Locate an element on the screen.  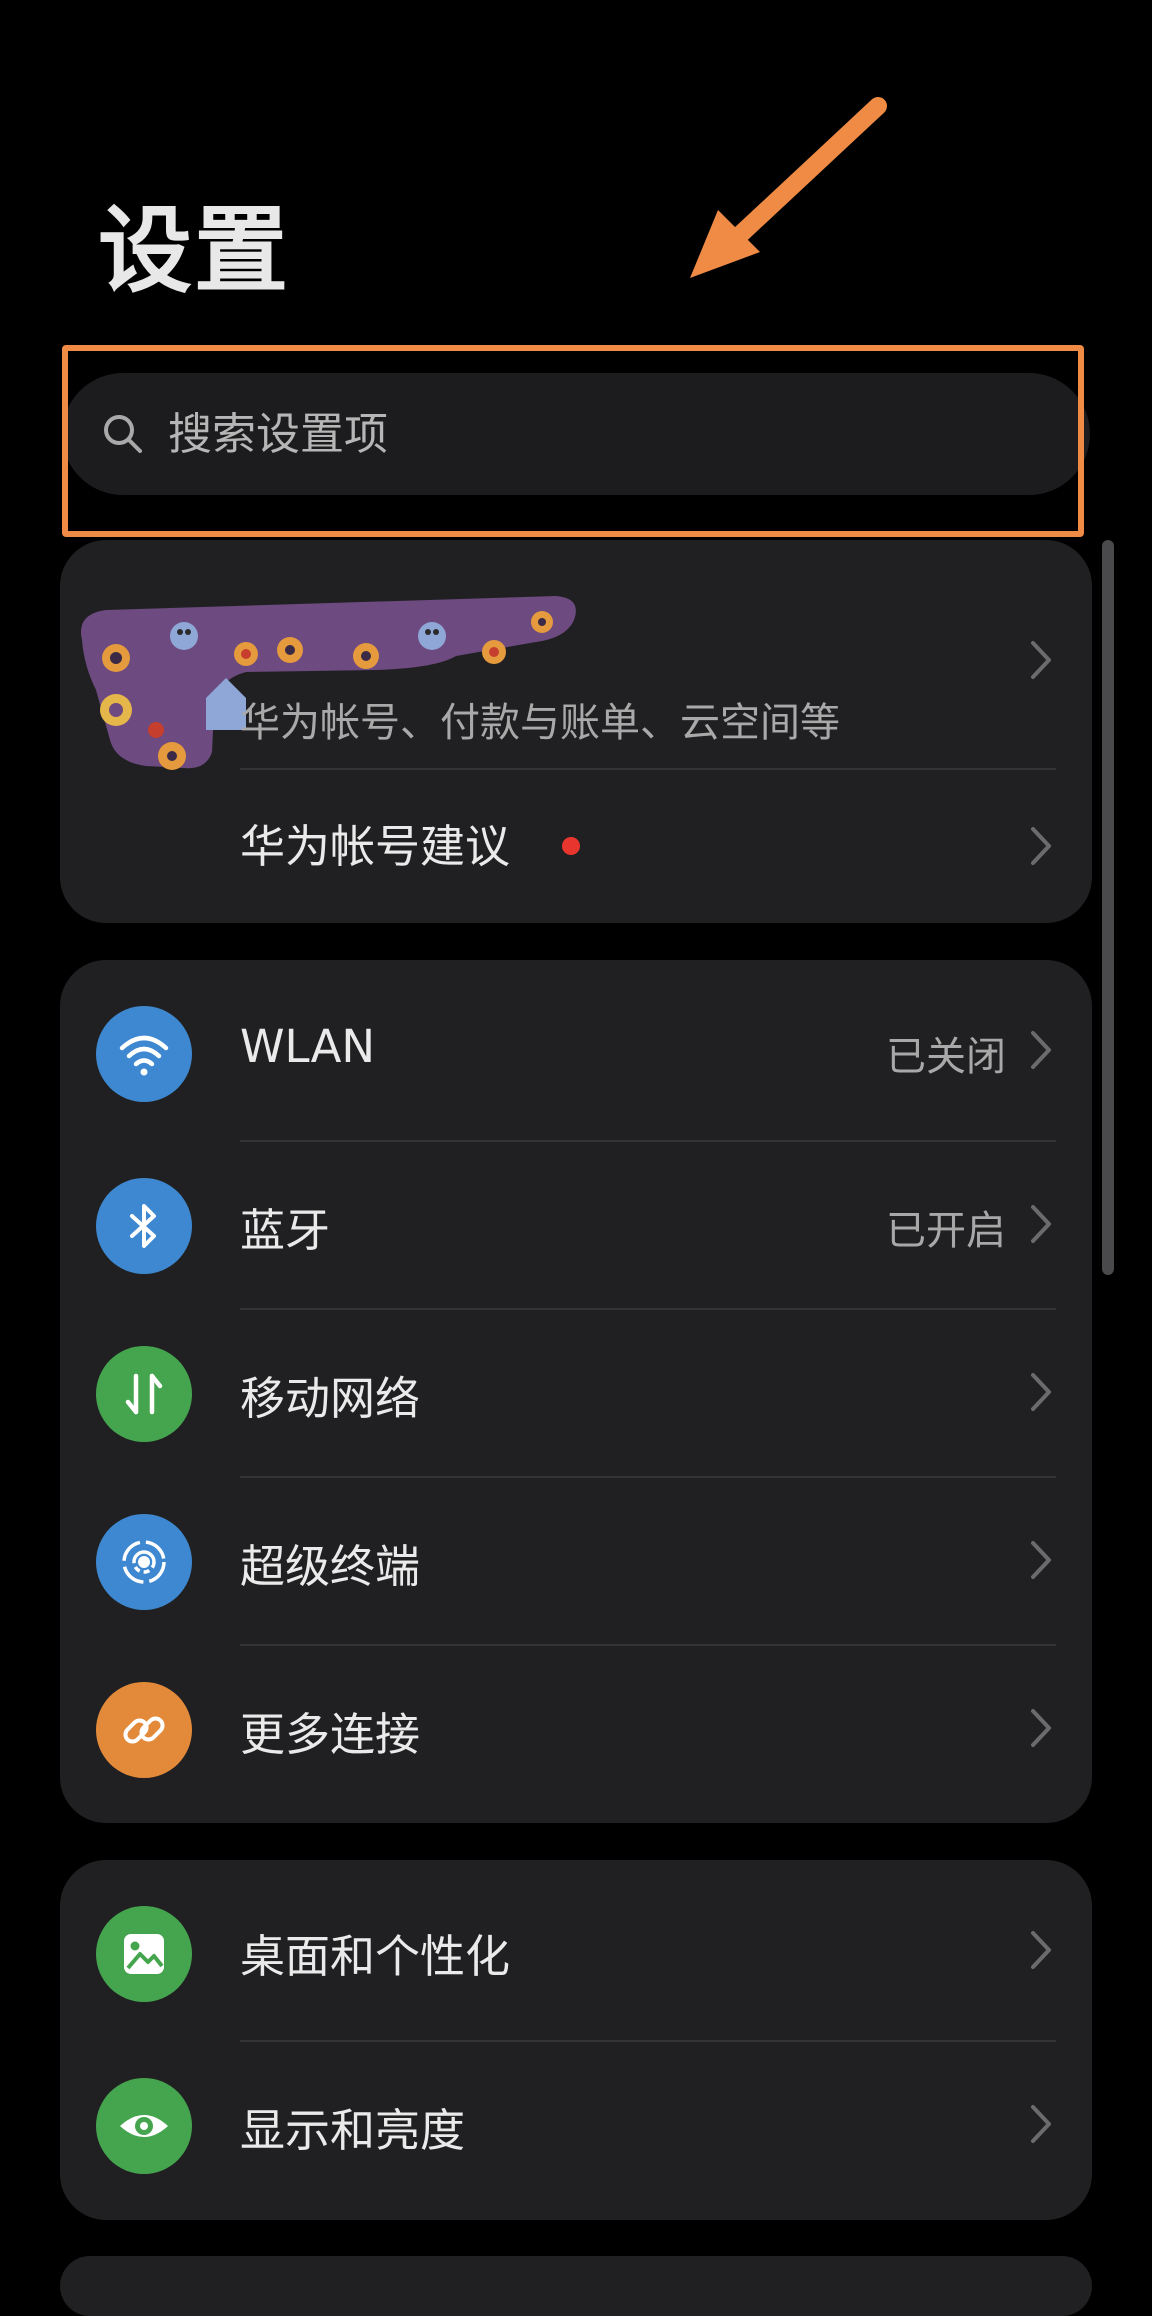
account-card: 华为帐号、付款与账单、云空间等 华为帐号建议 is located at coordinates (576, 731).